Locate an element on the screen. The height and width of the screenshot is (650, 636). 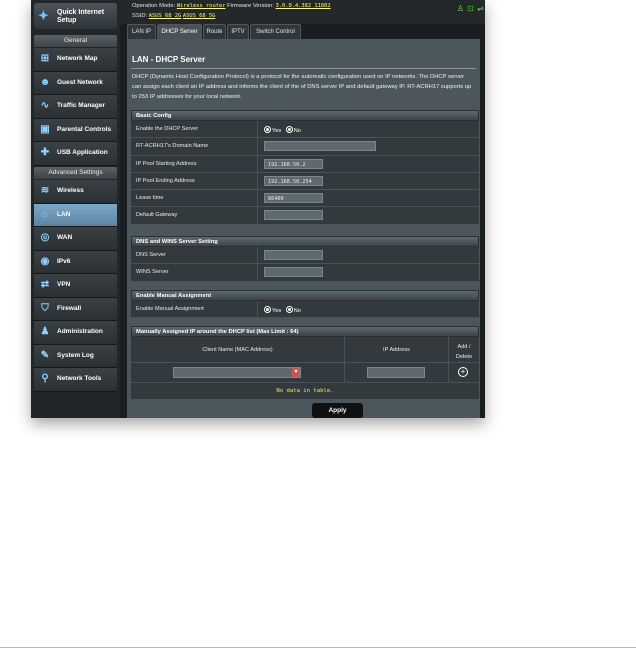
sidebar-item-label: Traffic Manager is located at coordinates (81, 105).